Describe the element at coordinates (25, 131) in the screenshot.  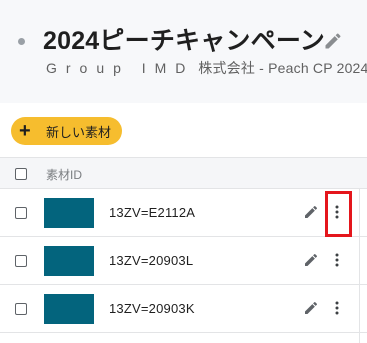
I see `plus-icon: +` at that location.